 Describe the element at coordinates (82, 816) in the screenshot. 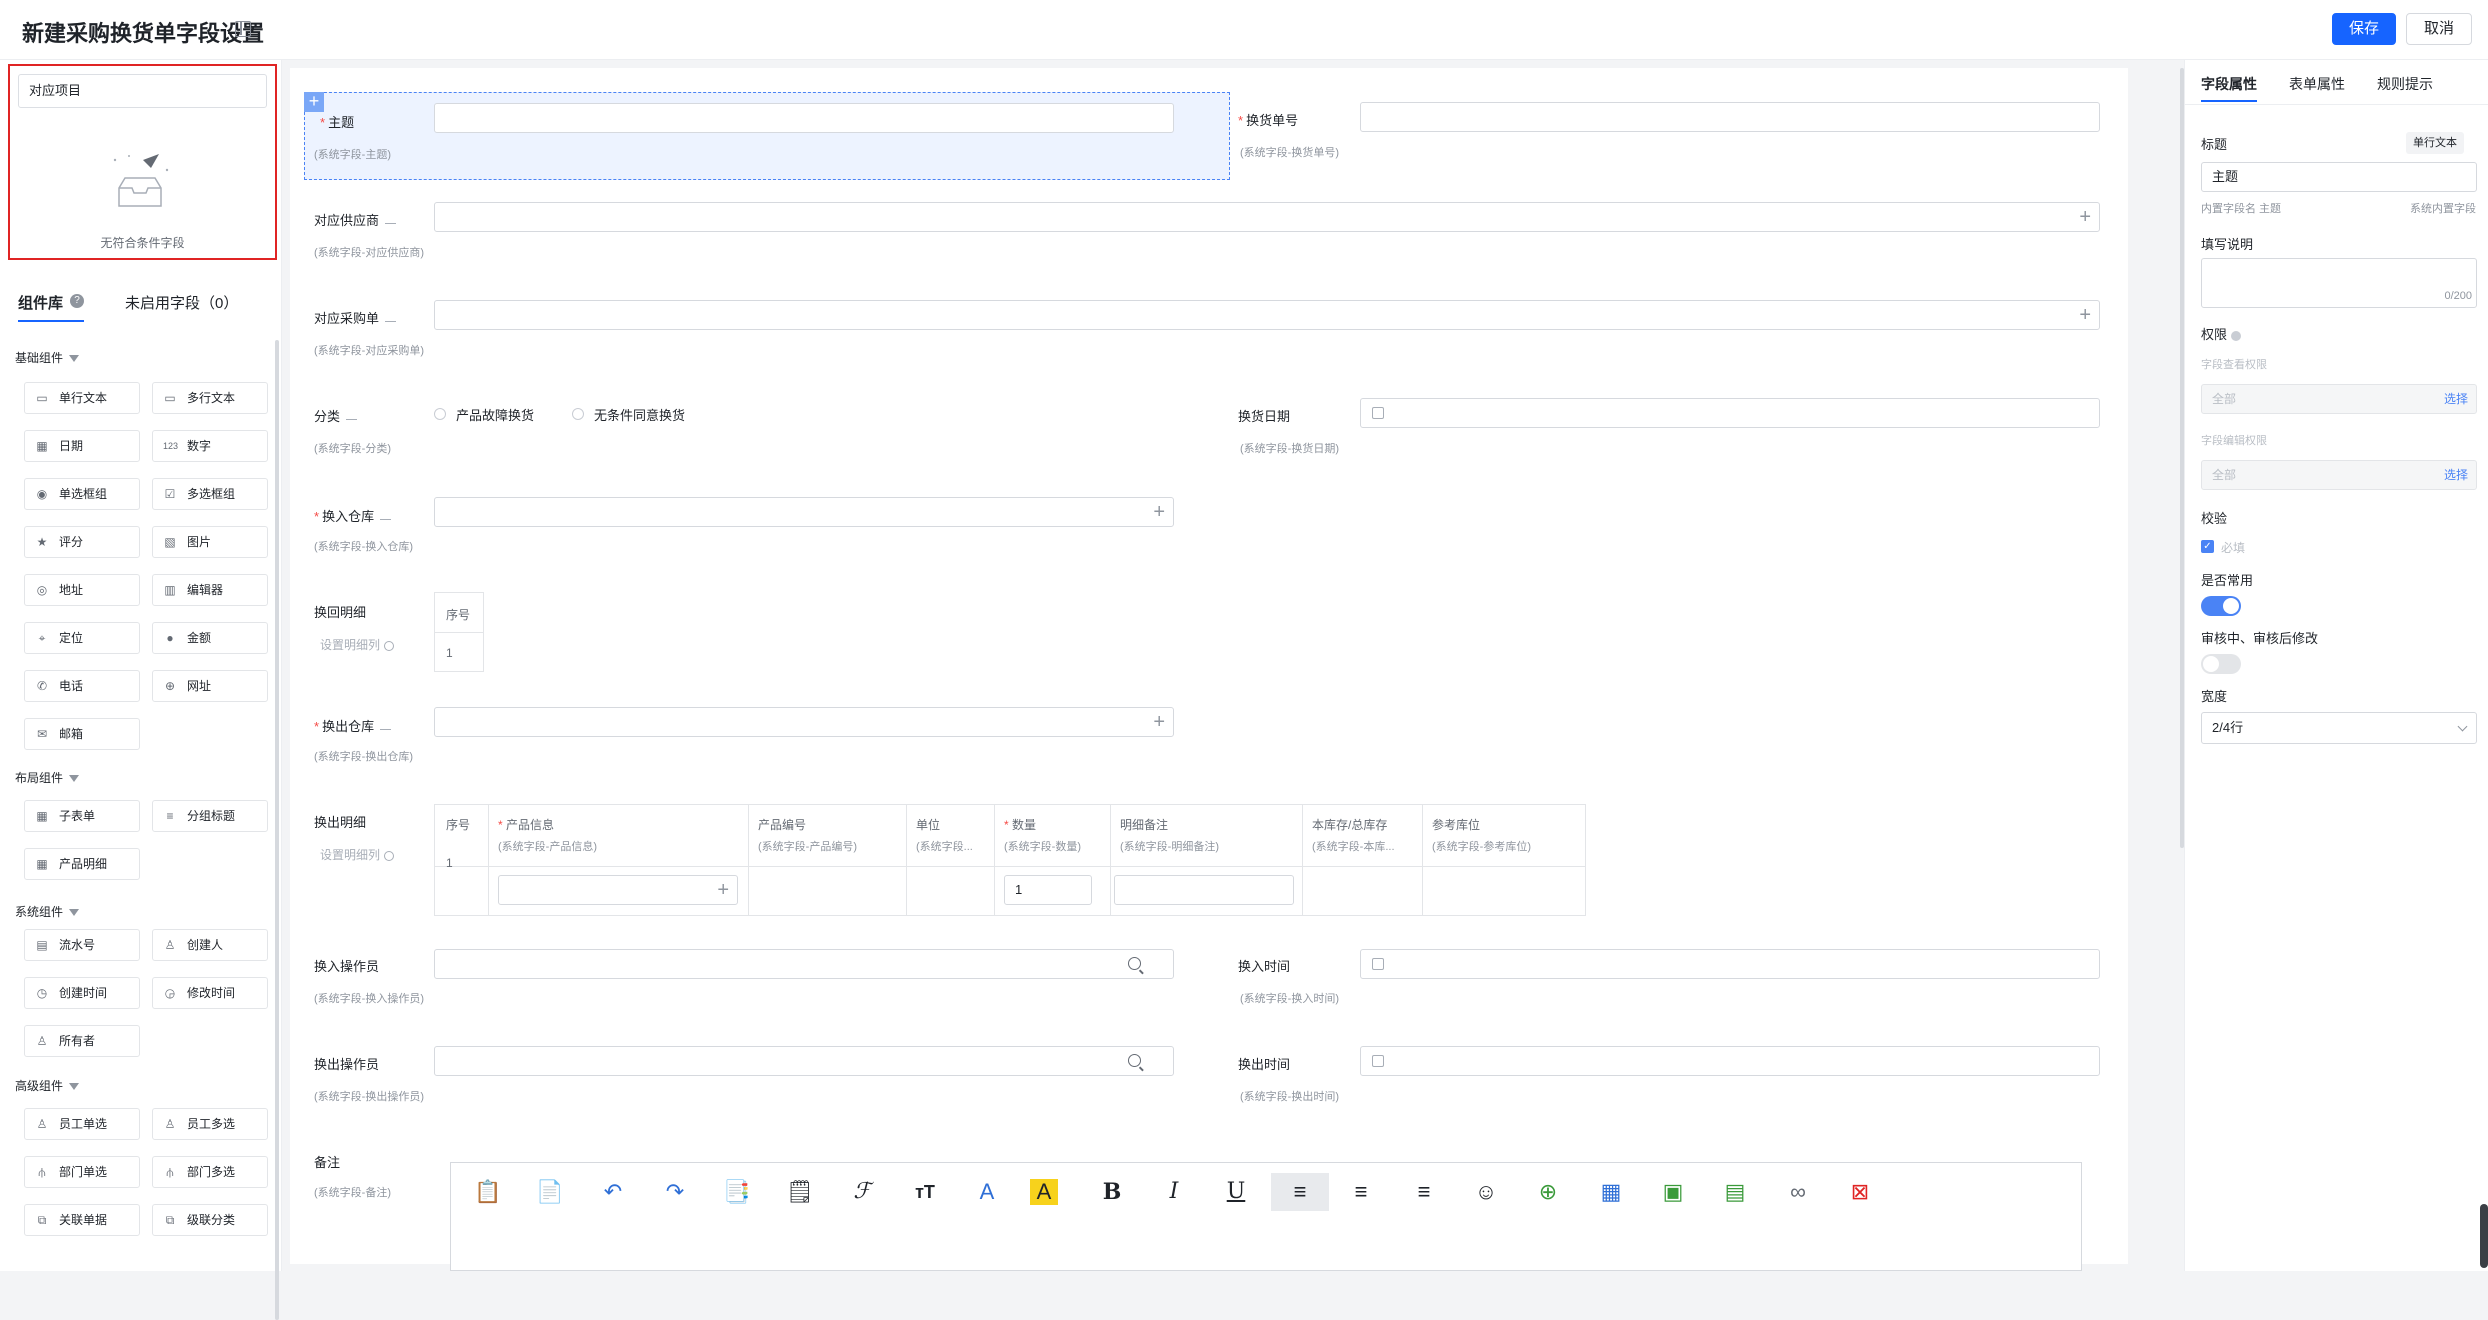

I see `component-layout-0: ▦ 子表单` at that location.